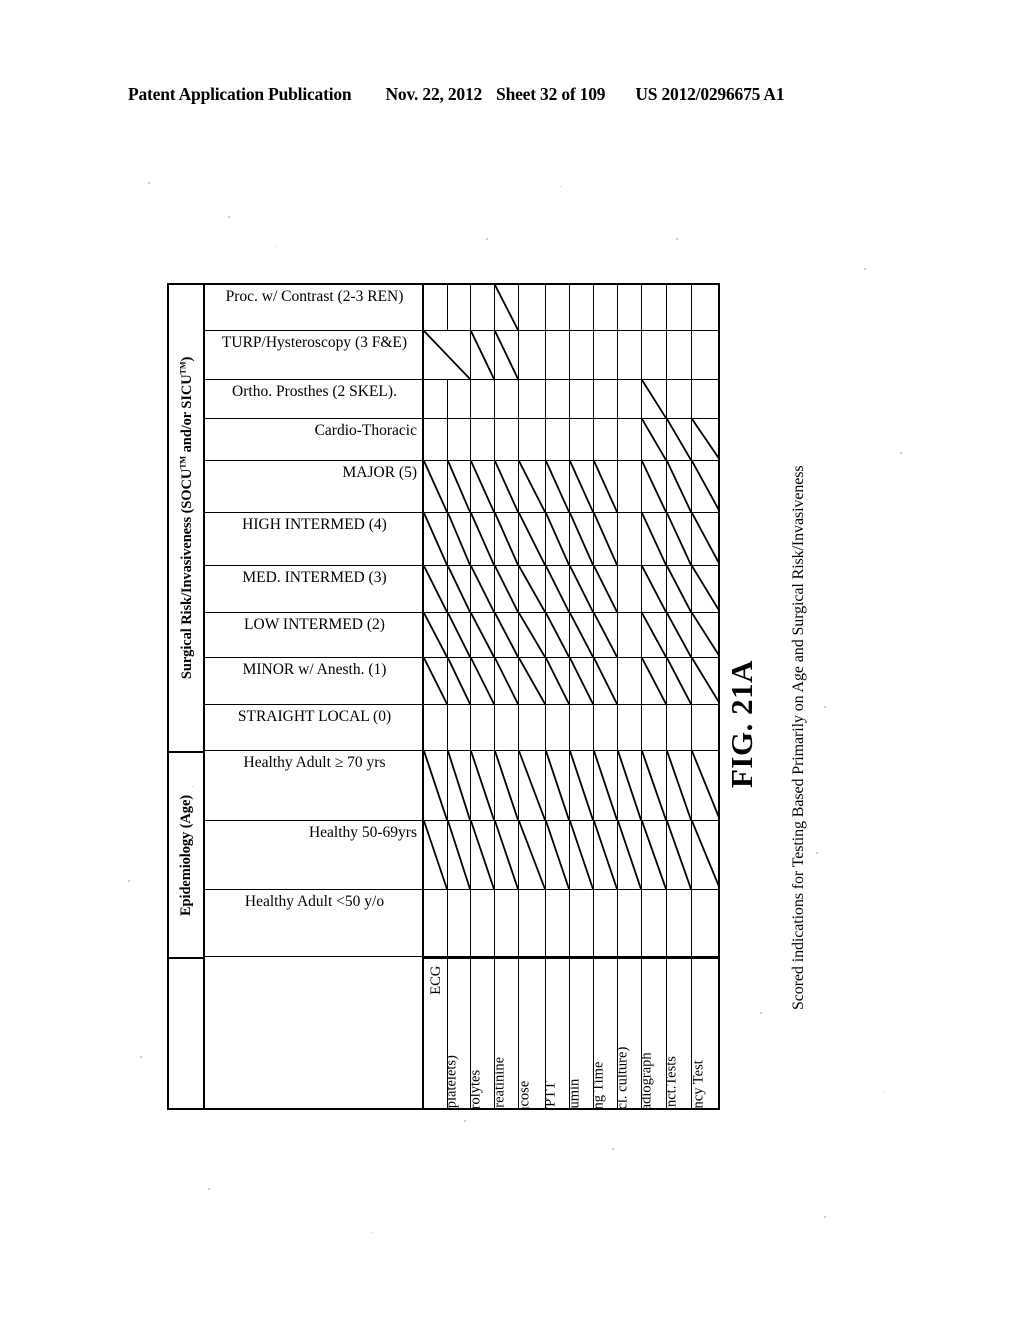 The width and height of the screenshot is (1024, 1320). I want to click on column-header: Glucose, so click(532, 1033).